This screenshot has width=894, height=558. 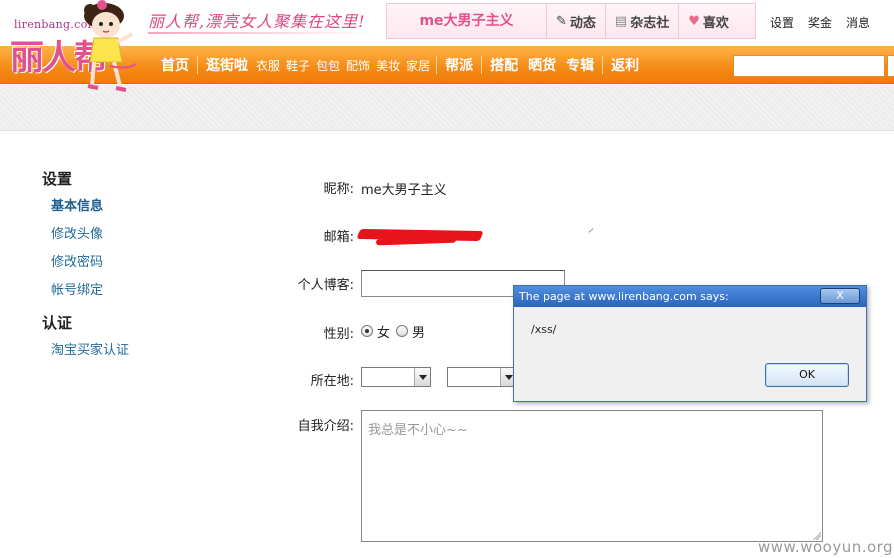 What do you see at coordinates (418, 430) in the screenshot?
I see `bio-placeholder: 我总是不小心~~` at bounding box center [418, 430].